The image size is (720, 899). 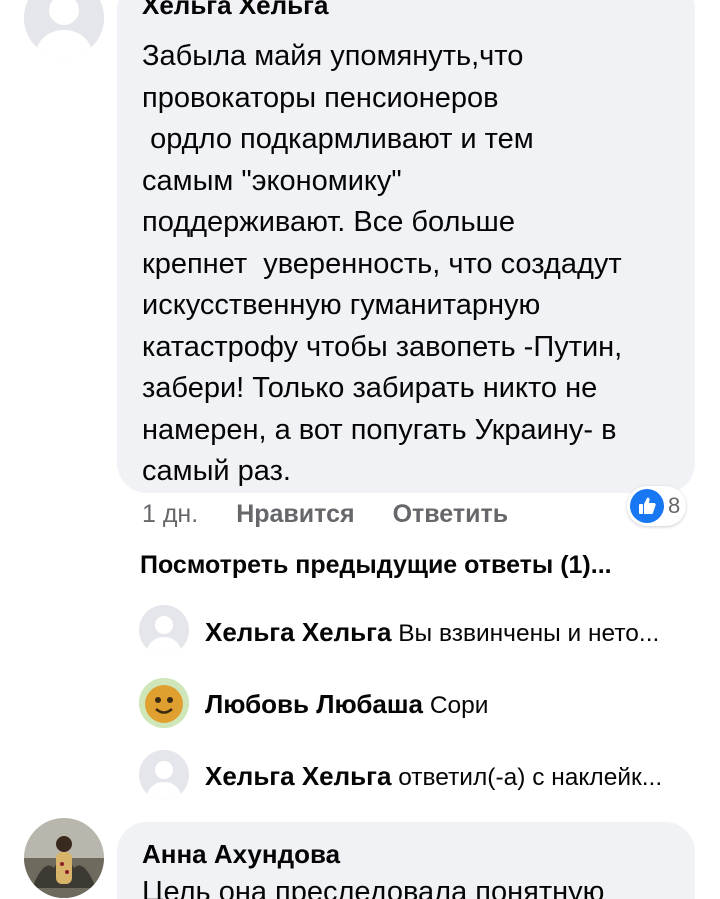 What do you see at coordinates (314, 704) in the screenshot?
I see `reply-author: Любовь Любаша` at bounding box center [314, 704].